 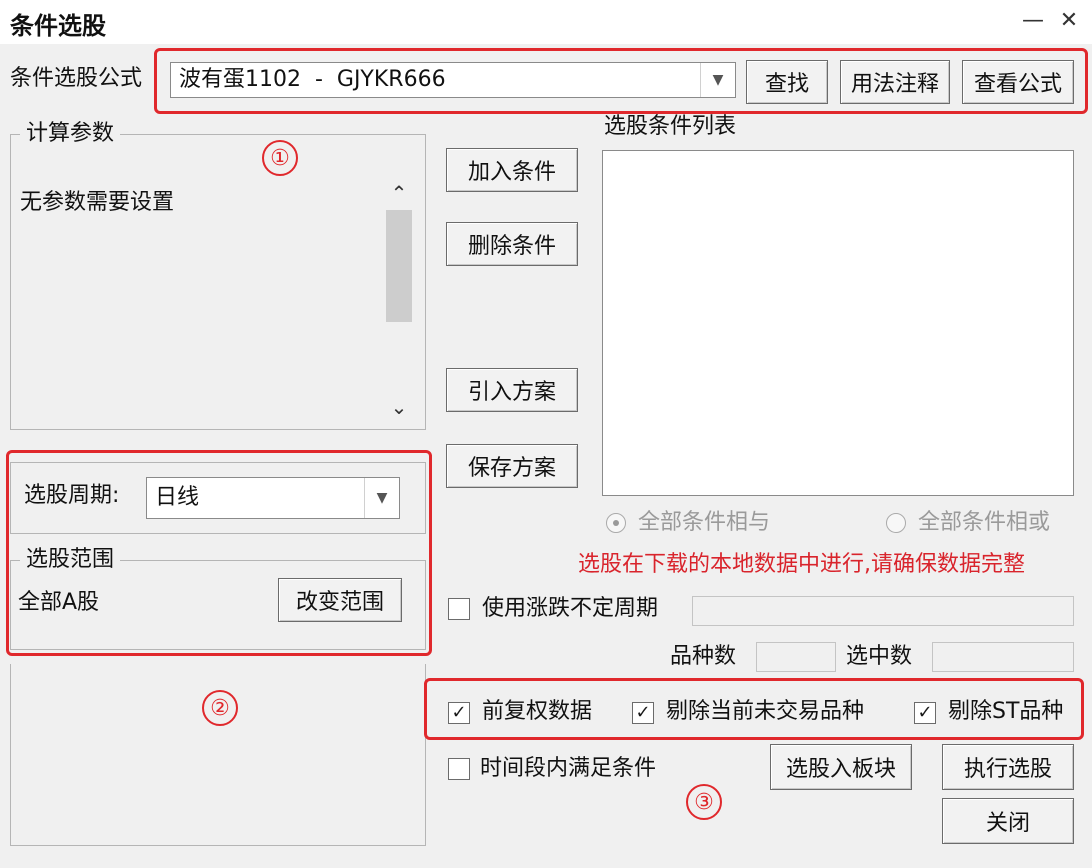 What do you see at coordinates (546, 22) in the screenshot?
I see `title-bar` at bounding box center [546, 22].